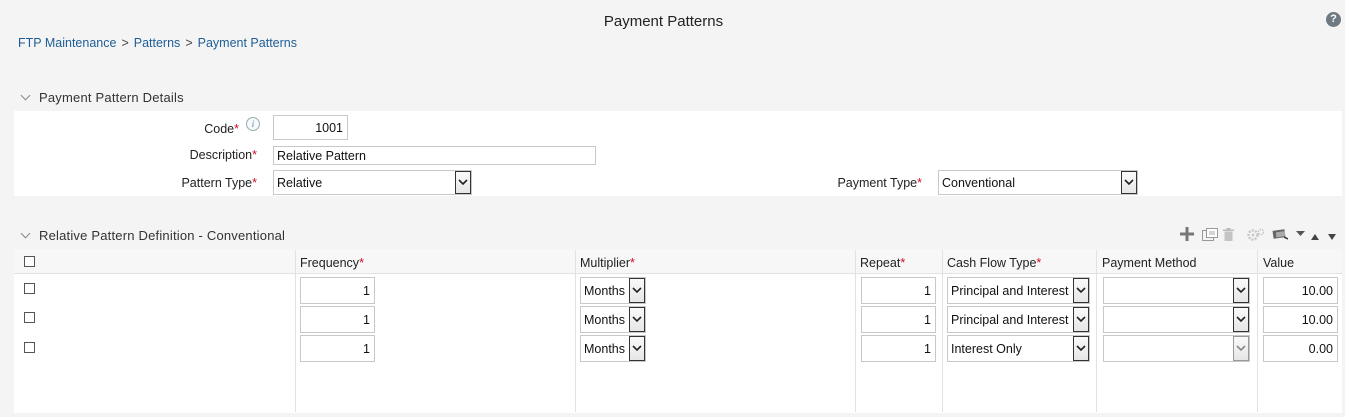  I want to click on view-icon, so click(1280, 234).